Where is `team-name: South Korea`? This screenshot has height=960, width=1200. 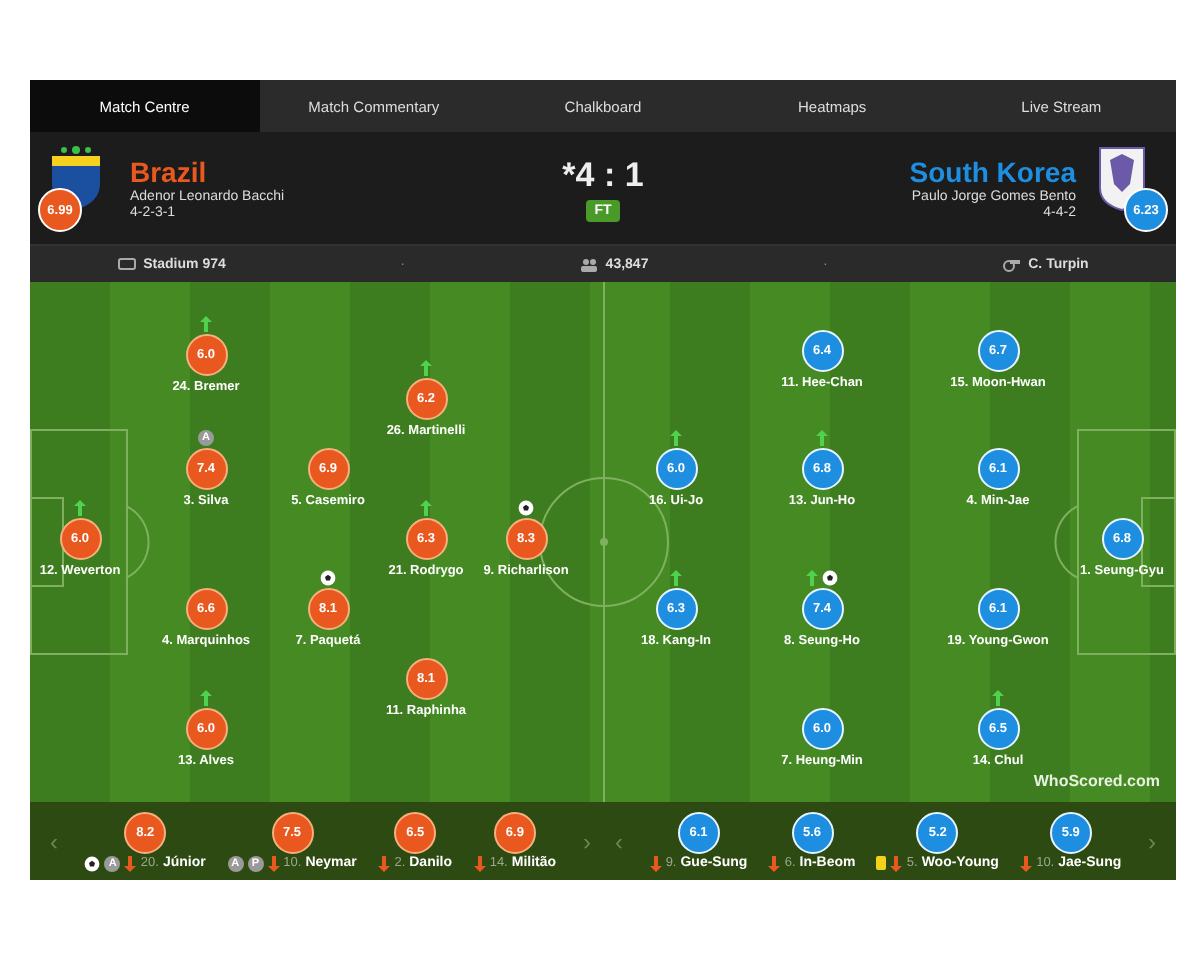 team-name: South Korea is located at coordinates (992, 172).